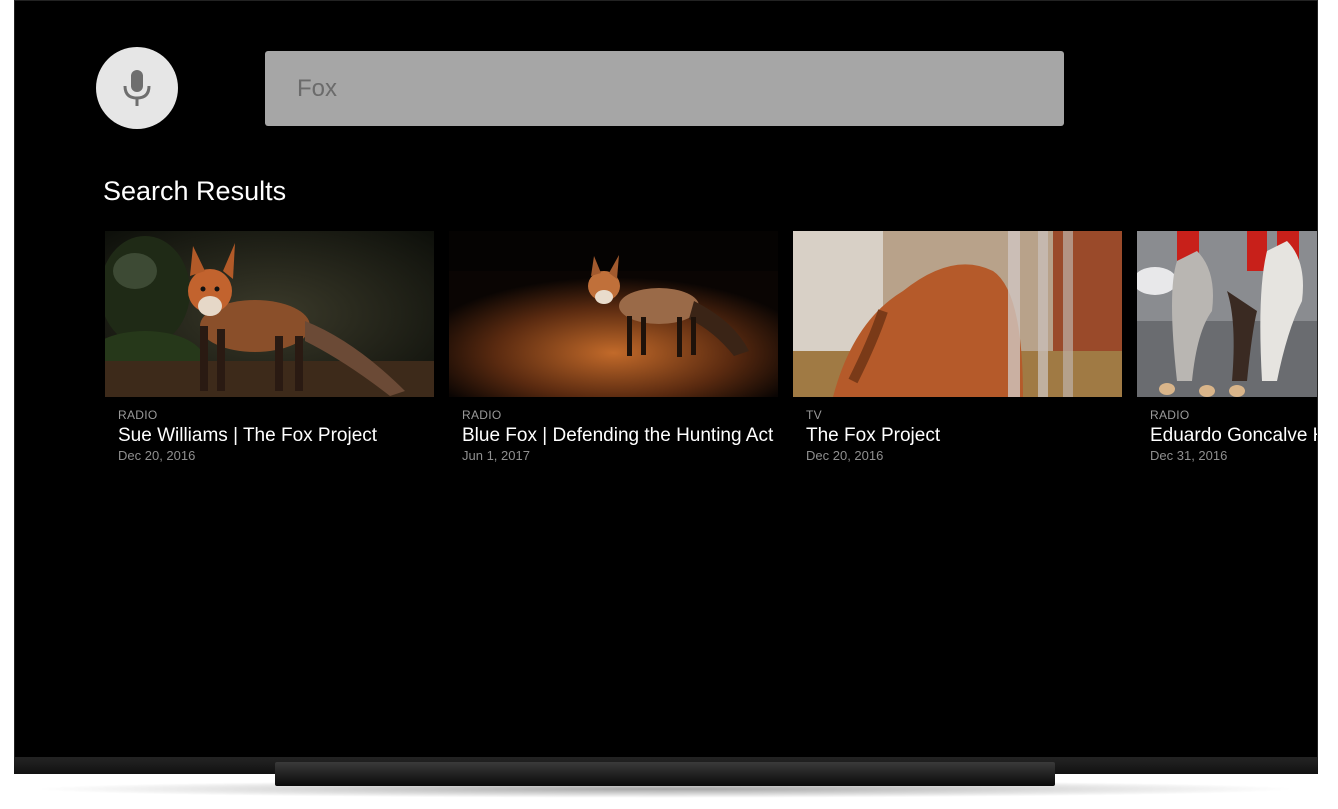 The width and height of the screenshot is (1338, 809). I want to click on blurred-fox-image, so click(957, 314).